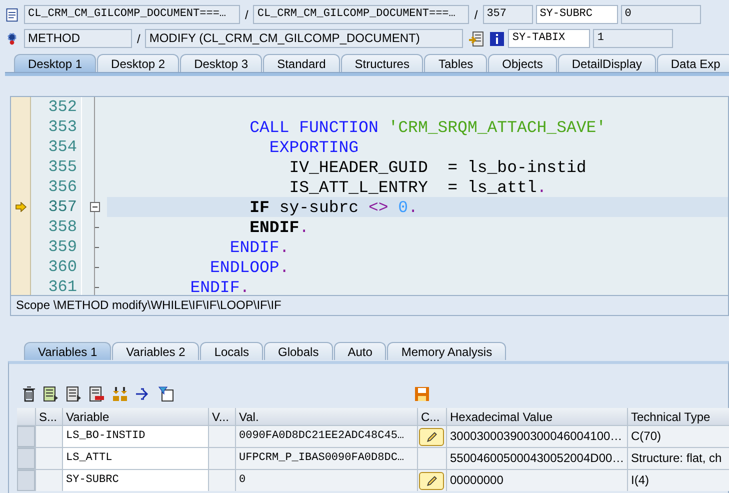 Image resolution: width=729 pixels, height=493 pixels. I want to click on arrows-icon, so click(143, 394).